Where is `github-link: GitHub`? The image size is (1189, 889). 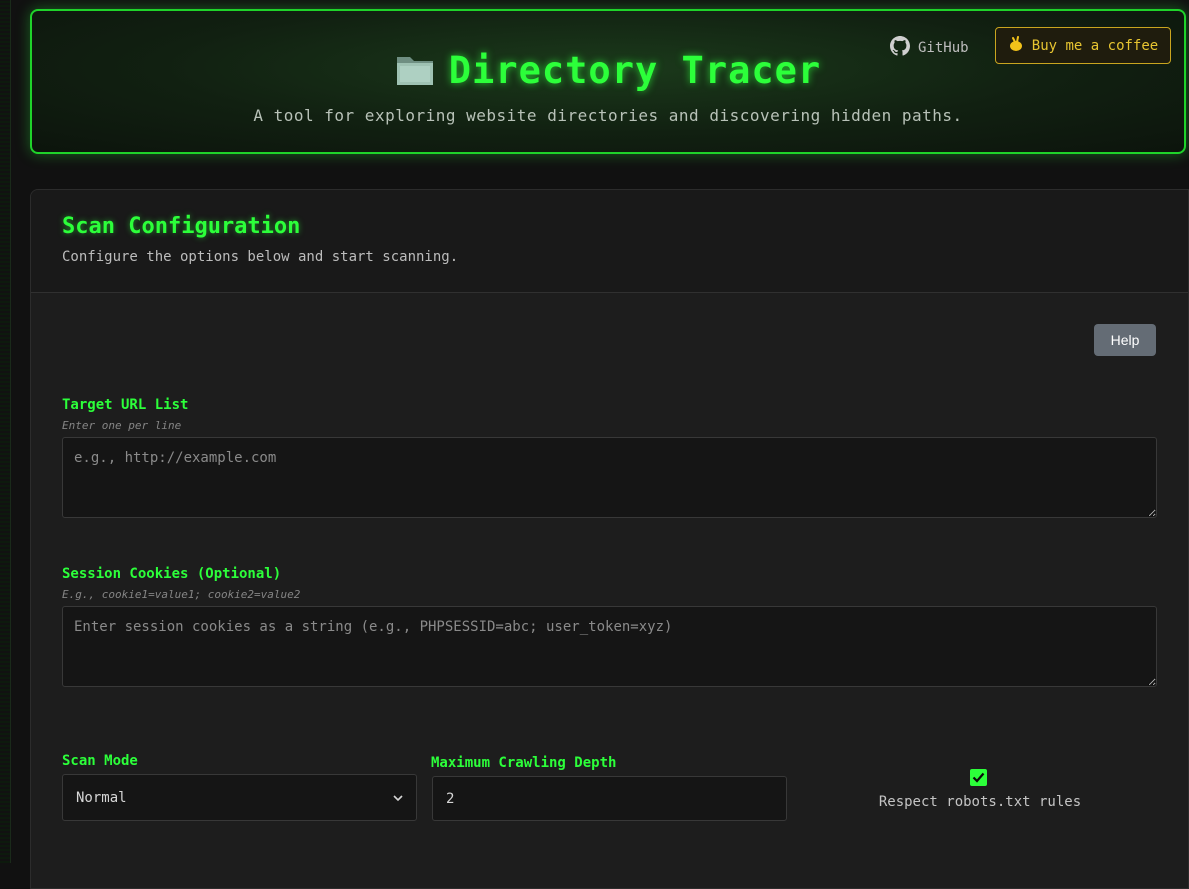
github-link: GitHub is located at coordinates (929, 48).